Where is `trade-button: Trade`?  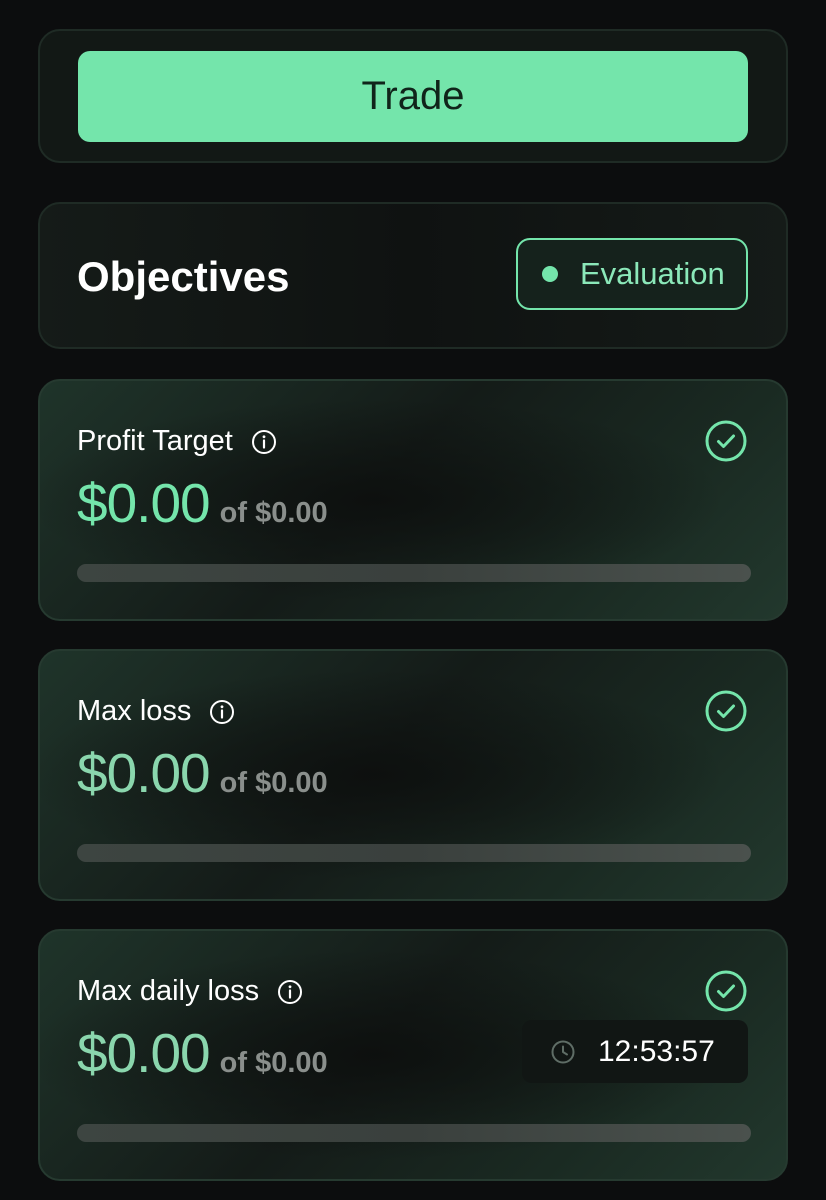 trade-button: Trade is located at coordinates (413, 96).